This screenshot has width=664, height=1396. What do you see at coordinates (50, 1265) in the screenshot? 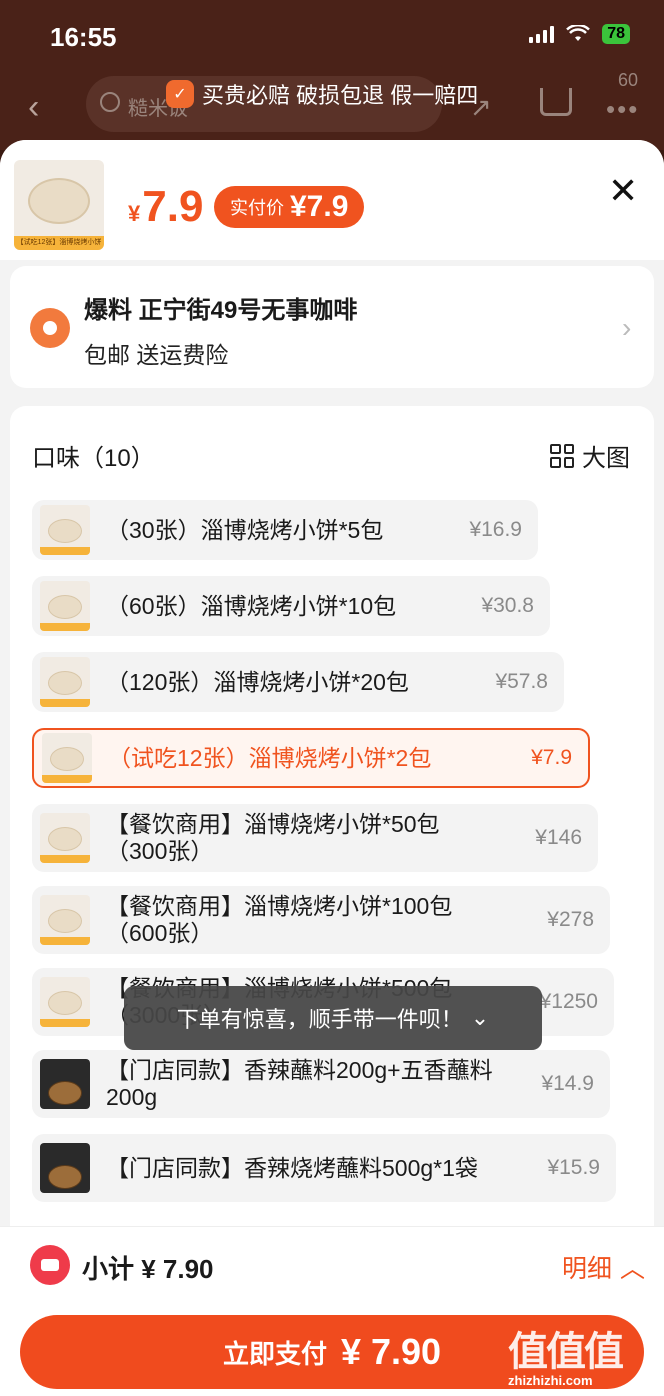
I see `coupon-icon` at bounding box center [50, 1265].